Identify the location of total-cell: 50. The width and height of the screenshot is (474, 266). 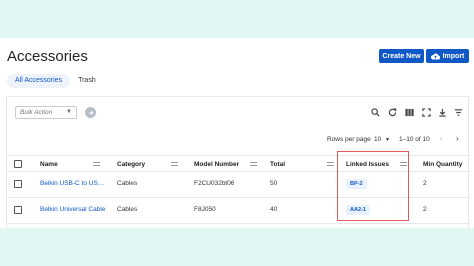
(274, 183).